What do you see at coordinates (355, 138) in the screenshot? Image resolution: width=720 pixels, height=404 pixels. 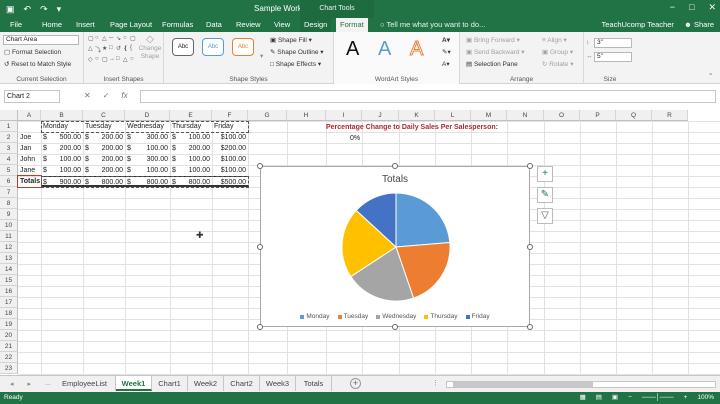 I see `percentage-change-value: 0%` at bounding box center [355, 138].